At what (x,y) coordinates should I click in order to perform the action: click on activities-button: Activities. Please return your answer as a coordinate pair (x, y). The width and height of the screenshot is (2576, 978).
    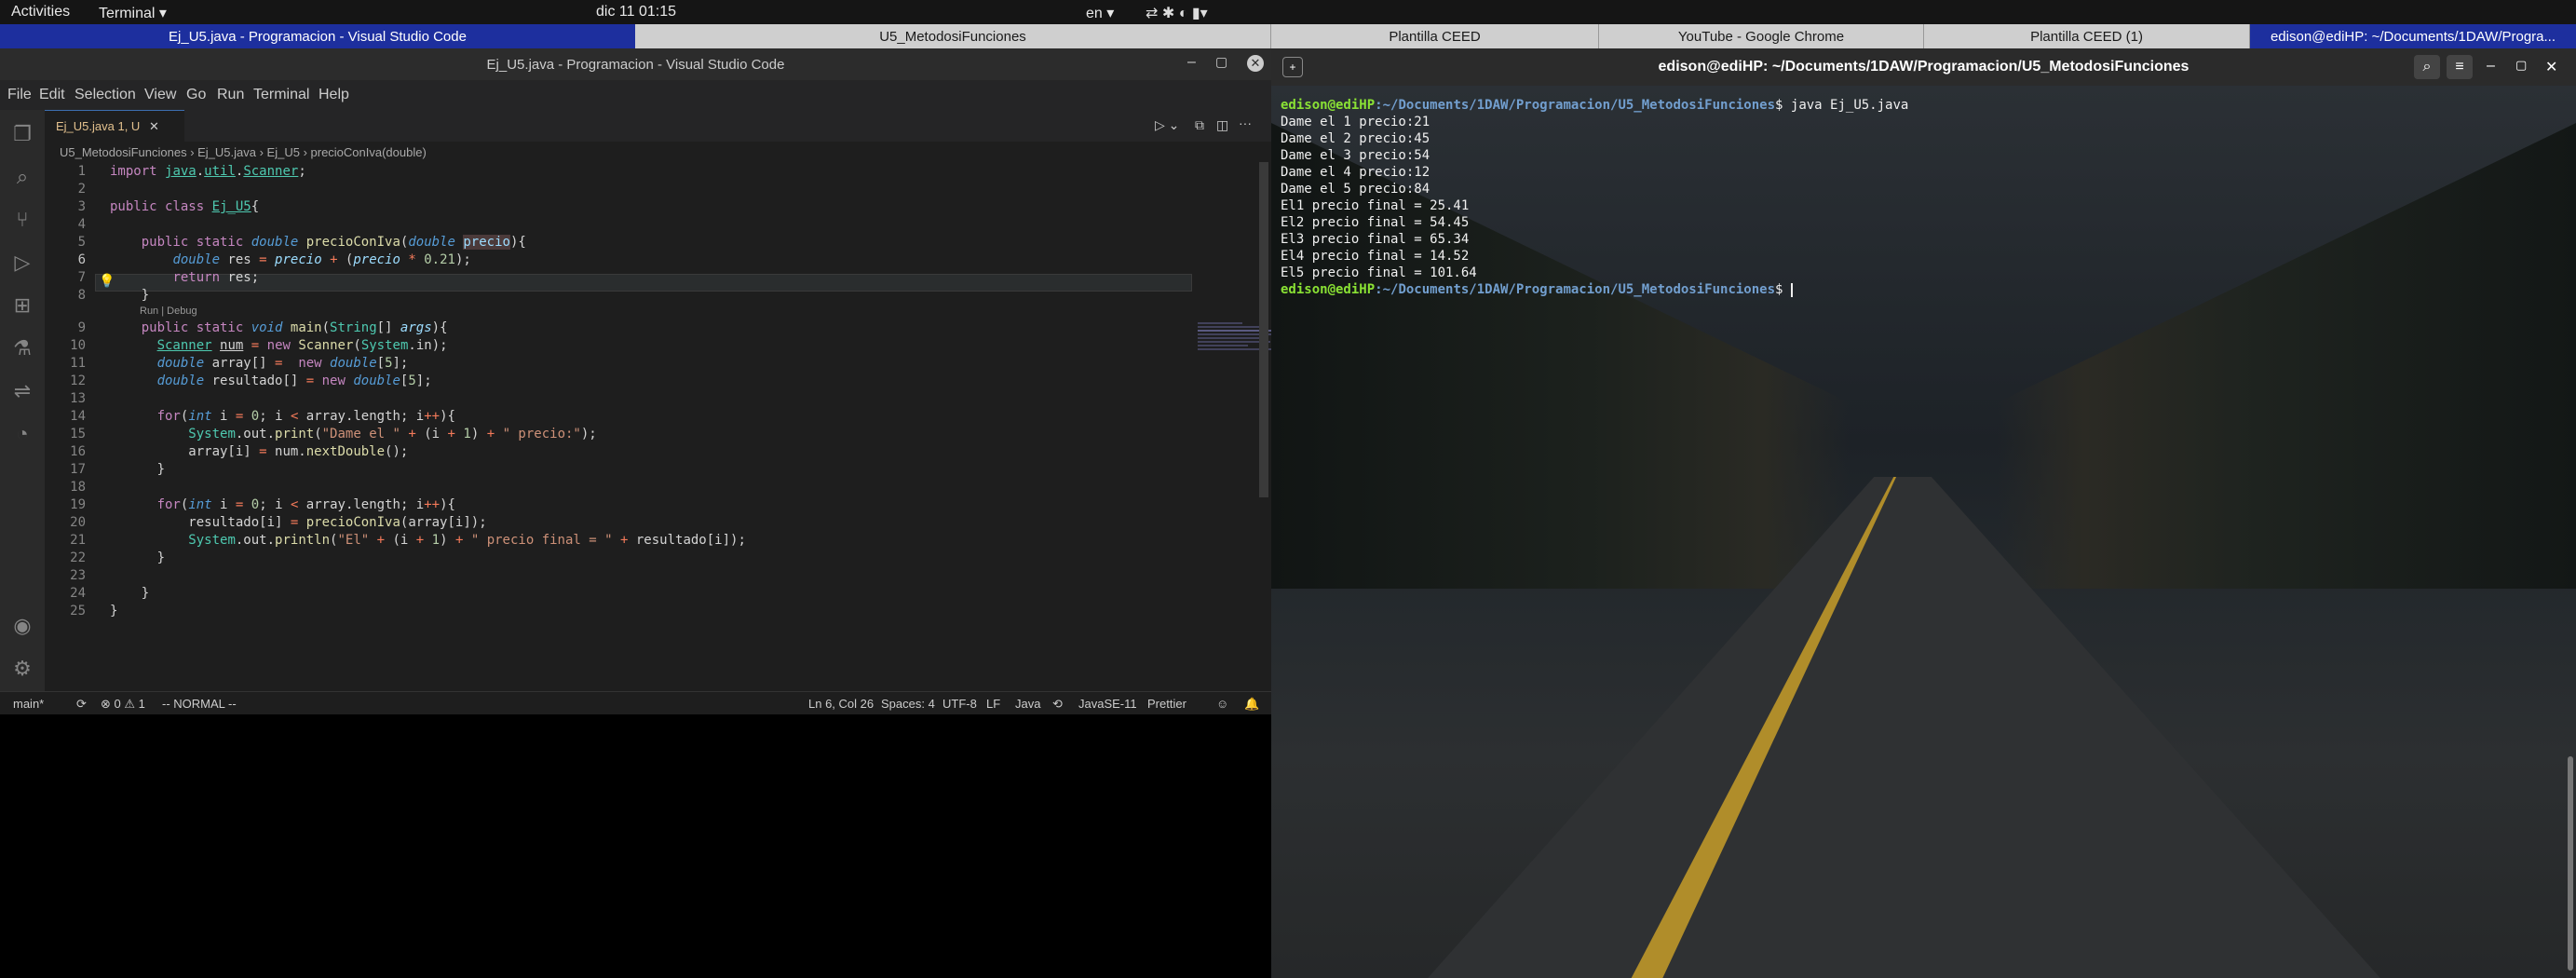
    Looking at the image, I should click on (40, 12).